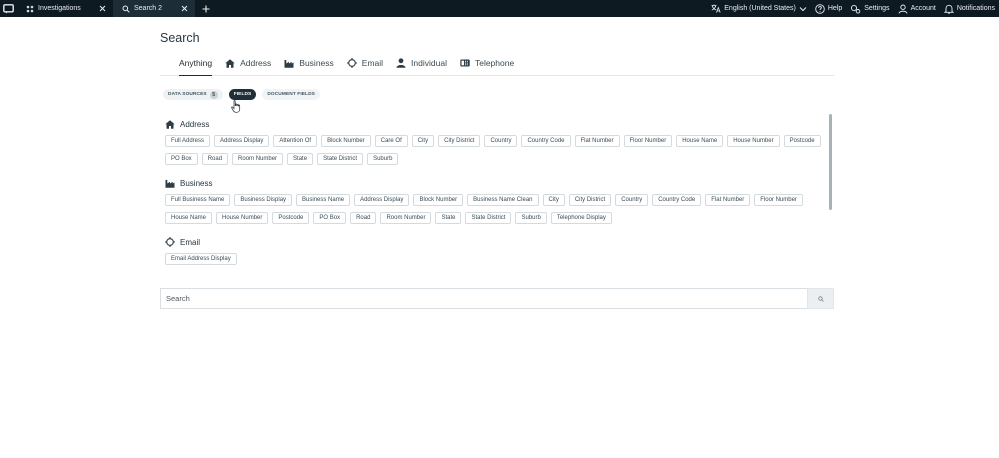 This screenshot has width=999, height=458. I want to click on field-chip: Attention Of, so click(295, 141).